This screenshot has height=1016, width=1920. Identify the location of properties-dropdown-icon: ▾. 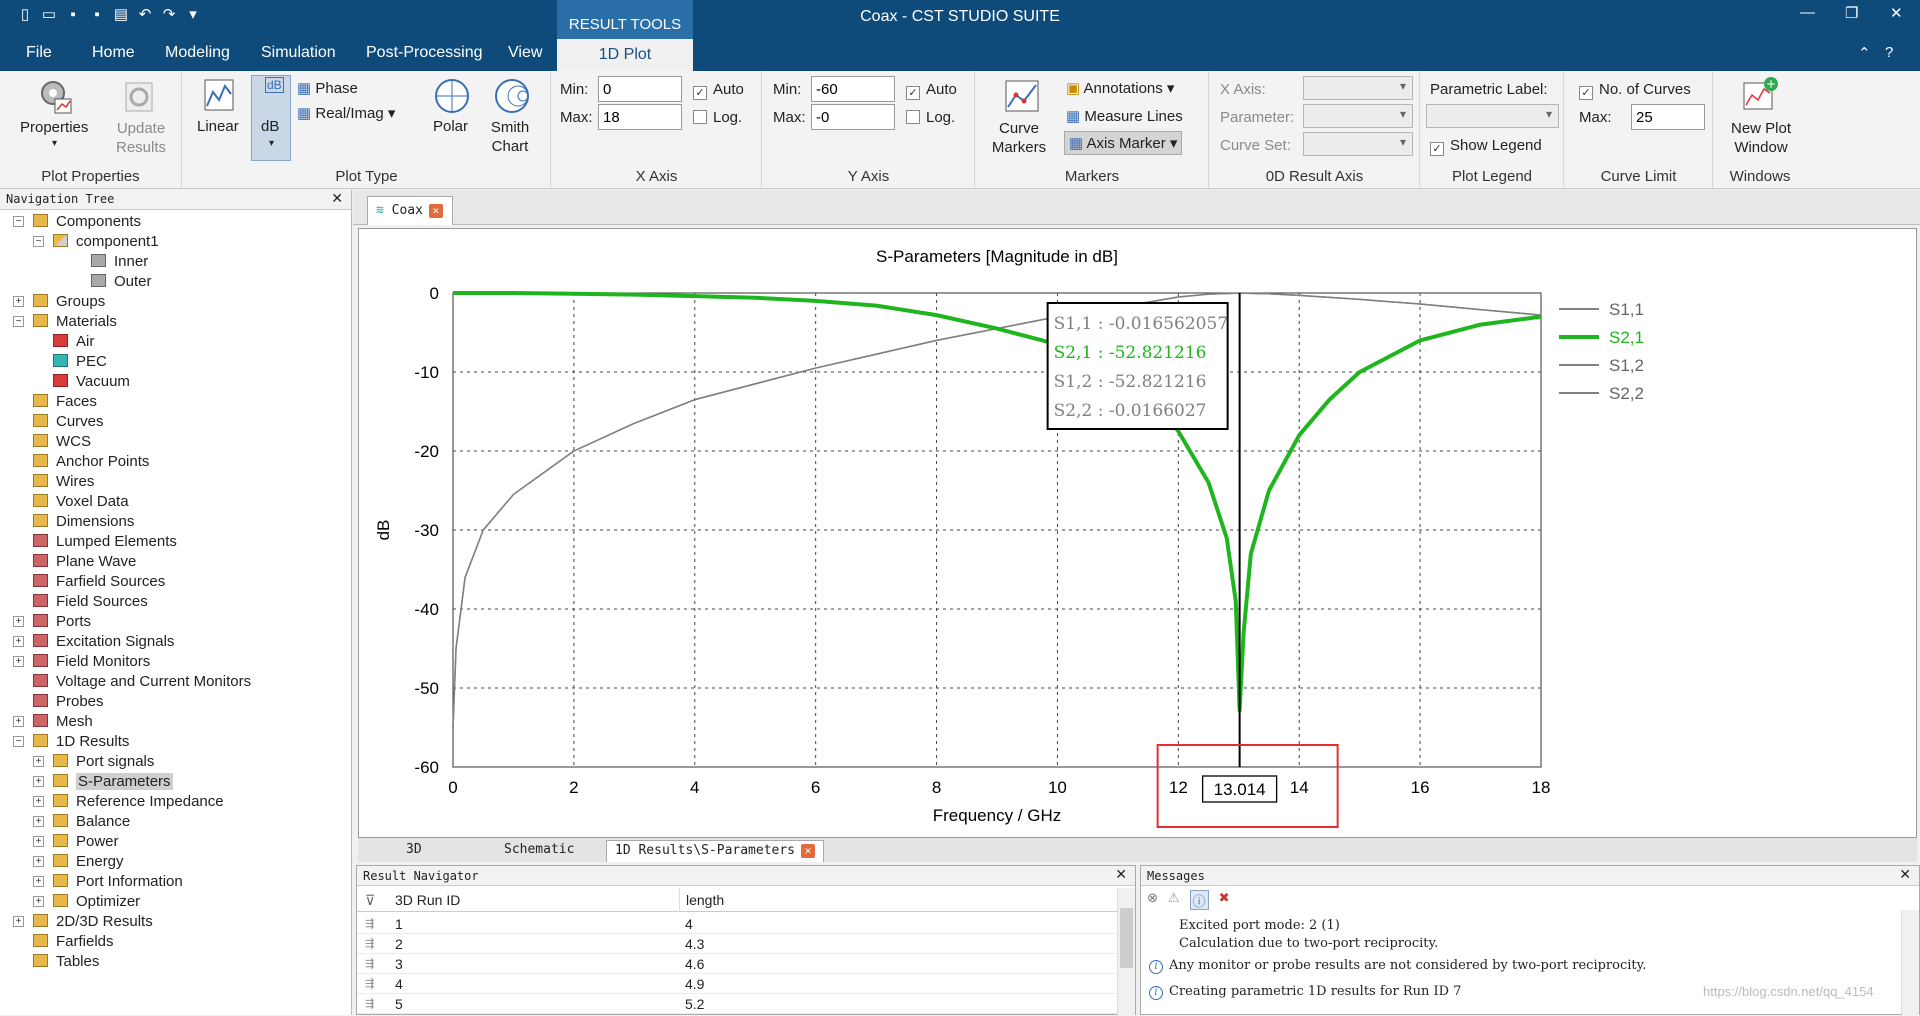
(54, 143).